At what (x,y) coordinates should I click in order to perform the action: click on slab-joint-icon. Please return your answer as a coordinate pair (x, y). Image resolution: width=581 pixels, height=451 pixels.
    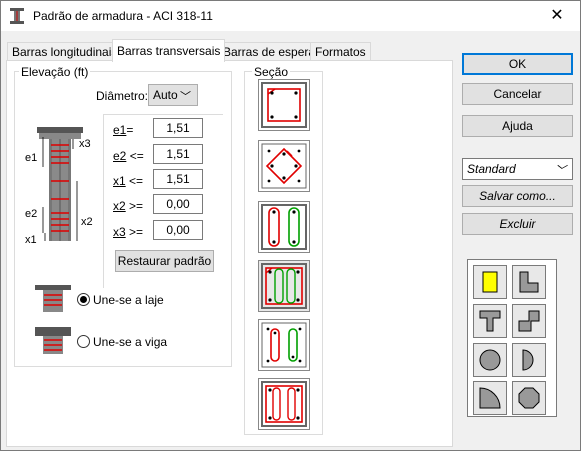
    Looking at the image, I should click on (53, 298).